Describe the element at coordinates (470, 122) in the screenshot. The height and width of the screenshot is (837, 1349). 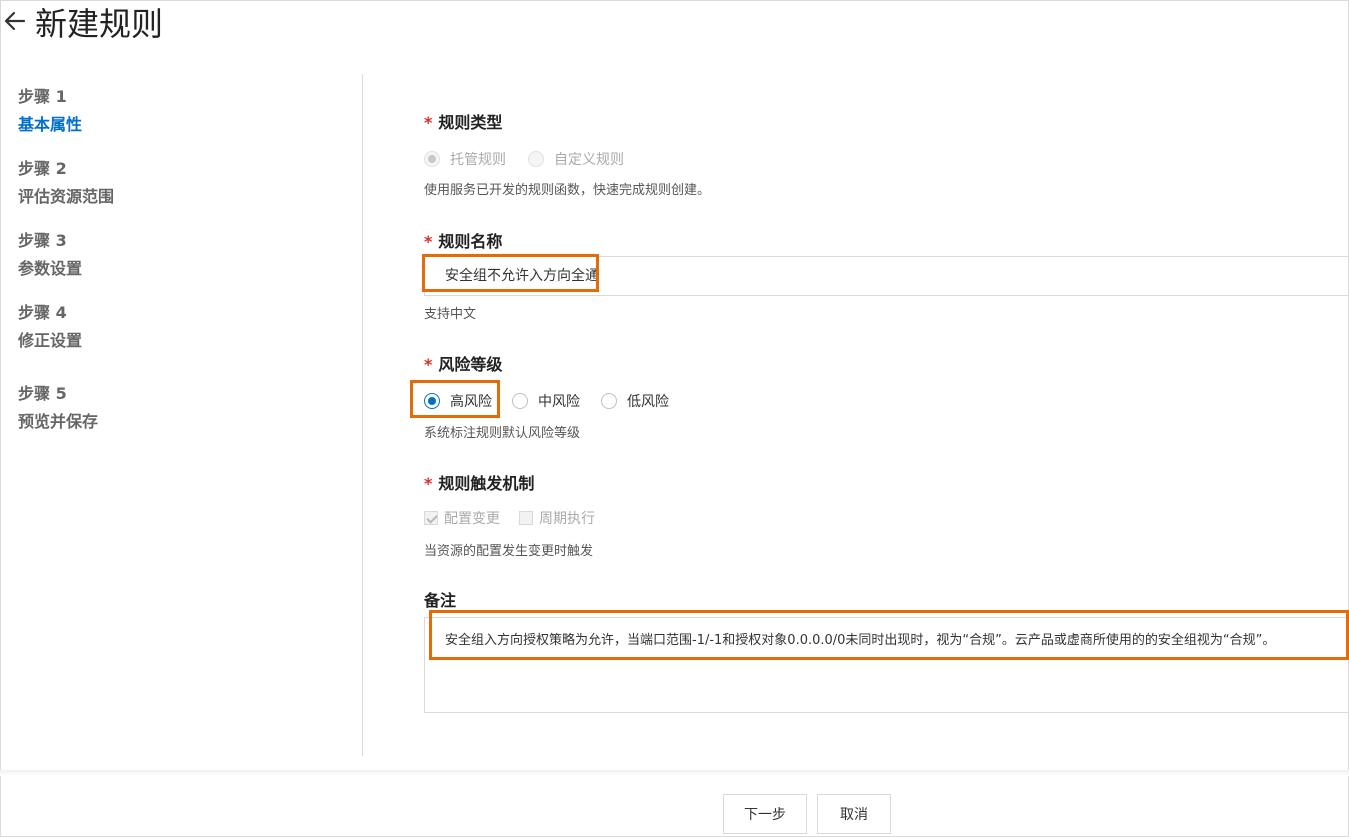
I see `rule-type-label-text: 规则类型` at that location.